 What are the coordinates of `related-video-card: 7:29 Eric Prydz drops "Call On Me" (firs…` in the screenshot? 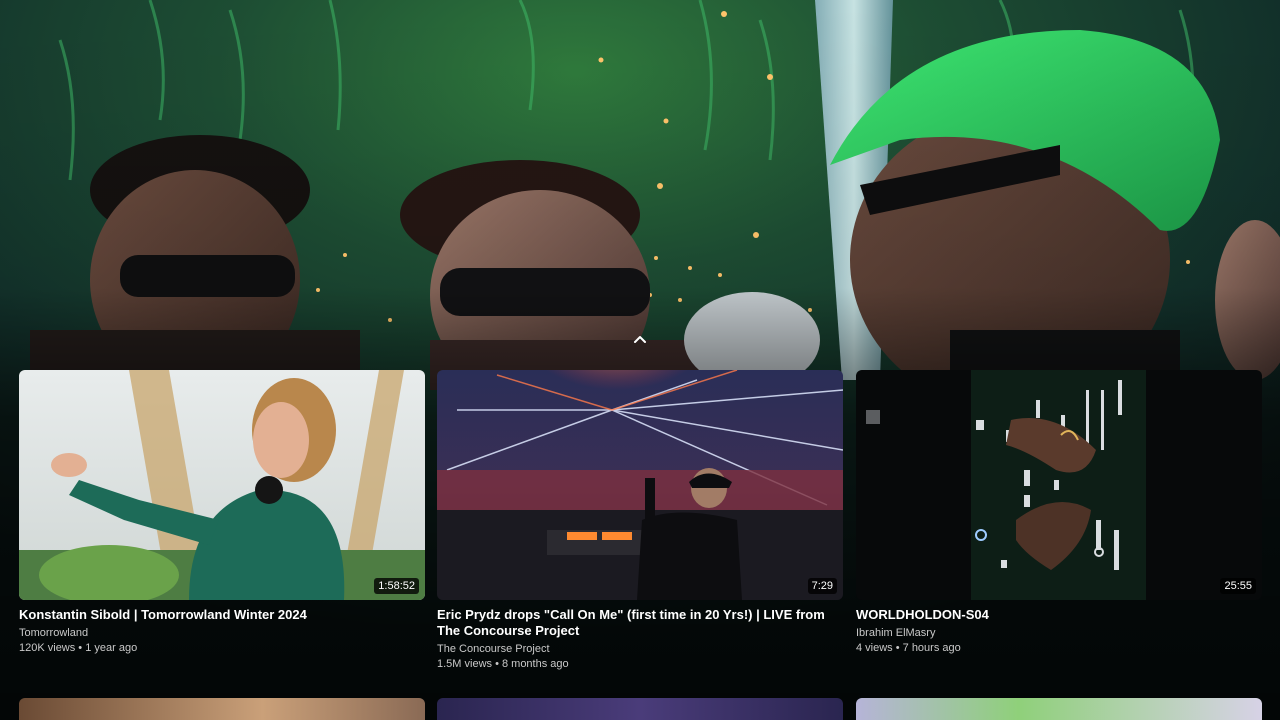 It's located at (640, 521).